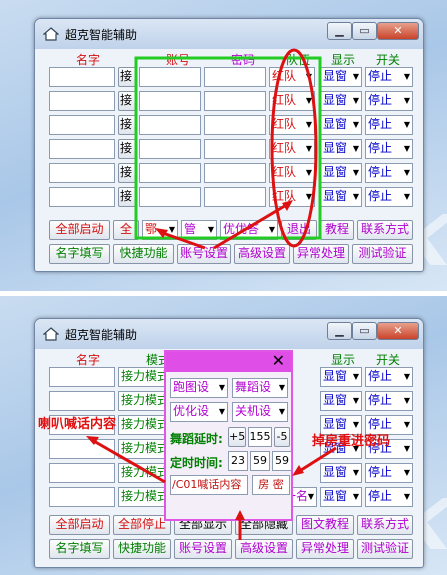  Describe the element at coordinates (238, 461) in the screenshot. I see `timer-hour-input: 23` at that location.